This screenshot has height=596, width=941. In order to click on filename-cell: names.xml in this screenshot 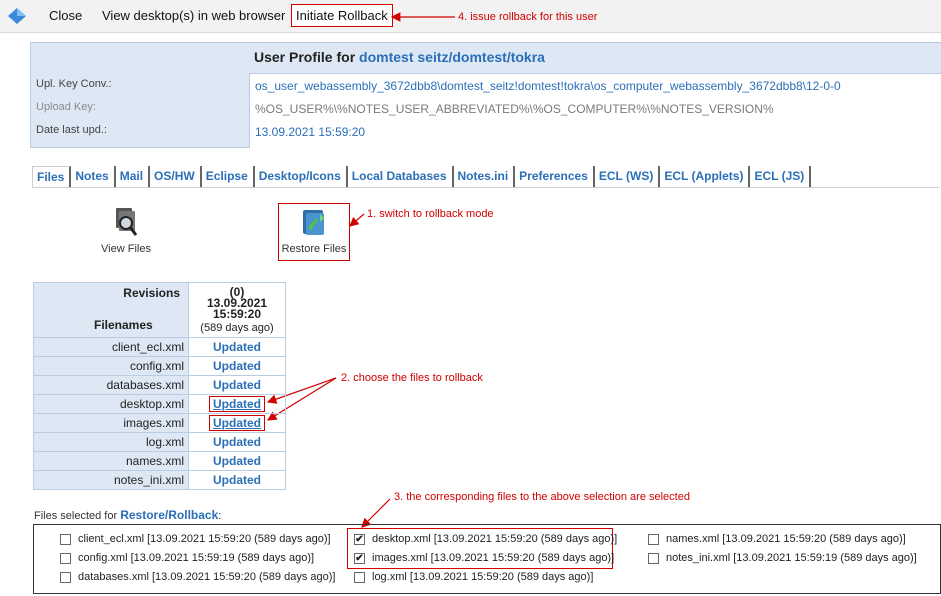, I will do `click(111, 461)`.